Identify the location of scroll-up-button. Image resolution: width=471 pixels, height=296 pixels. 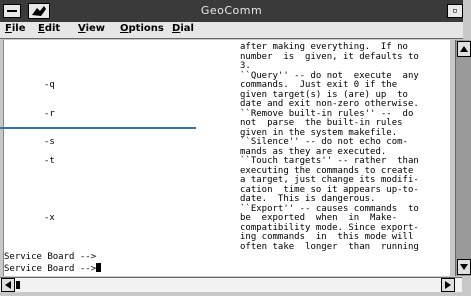
(464, 49).